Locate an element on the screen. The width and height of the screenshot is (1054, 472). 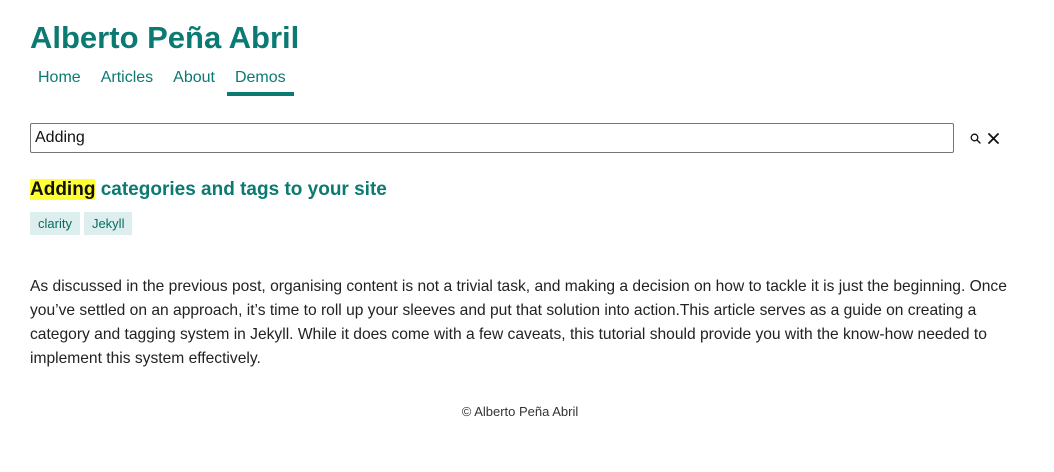
result-title-link: Adding categories and tags to your site is located at coordinates (208, 190).